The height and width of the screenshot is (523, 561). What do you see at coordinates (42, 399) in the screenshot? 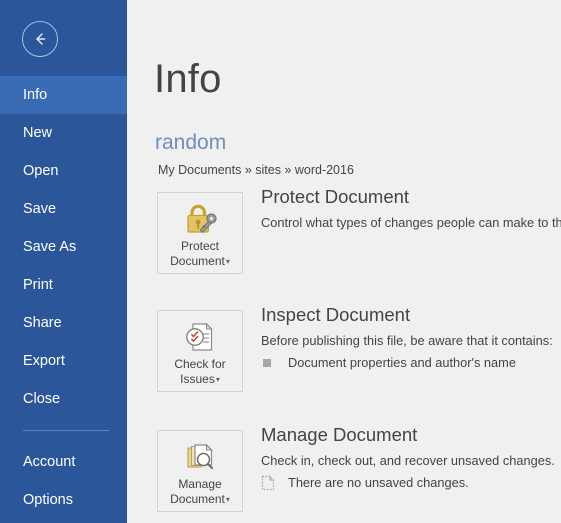
I see `sidebar-item-label: Close` at bounding box center [42, 399].